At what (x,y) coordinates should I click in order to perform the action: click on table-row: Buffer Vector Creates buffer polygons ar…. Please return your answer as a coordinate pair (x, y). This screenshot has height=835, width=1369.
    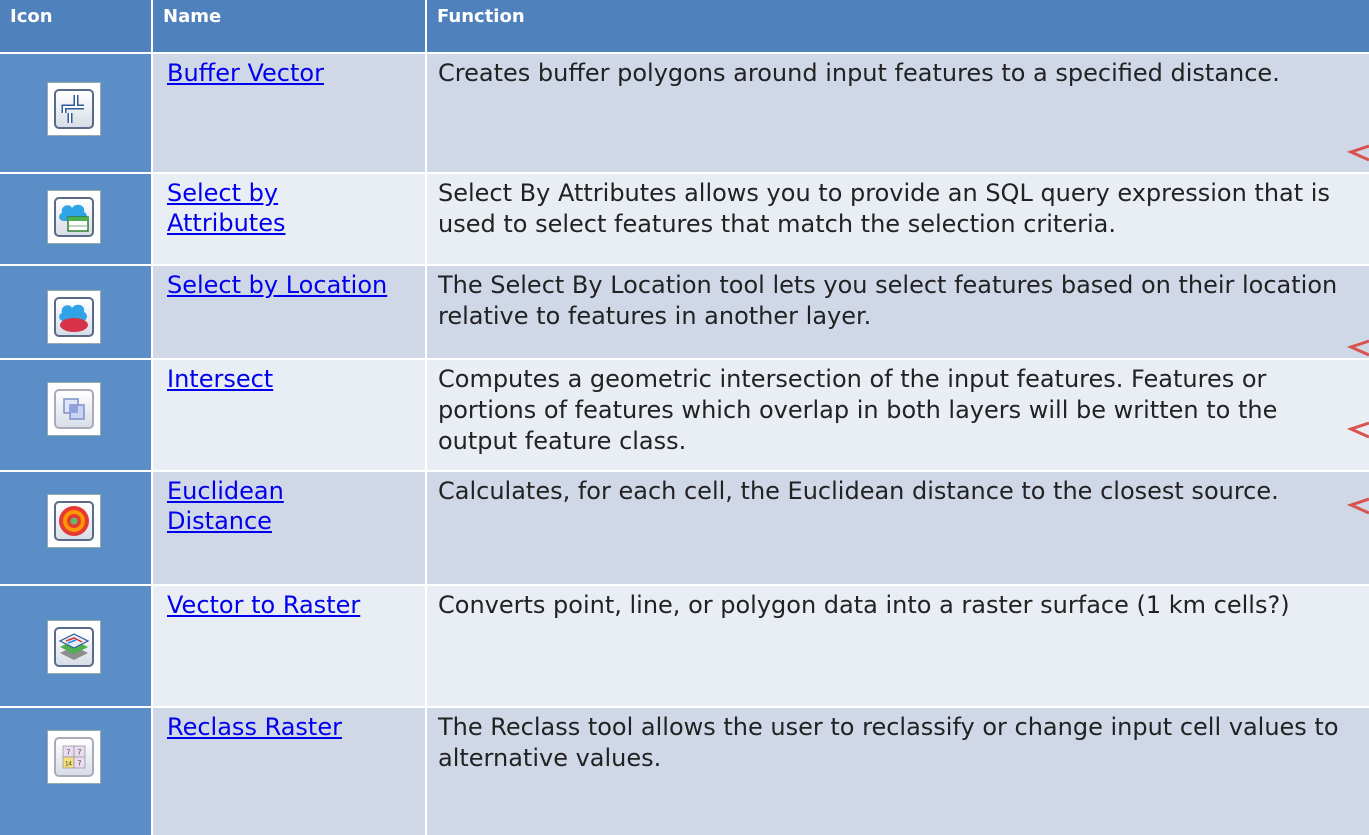
    Looking at the image, I should click on (684, 113).